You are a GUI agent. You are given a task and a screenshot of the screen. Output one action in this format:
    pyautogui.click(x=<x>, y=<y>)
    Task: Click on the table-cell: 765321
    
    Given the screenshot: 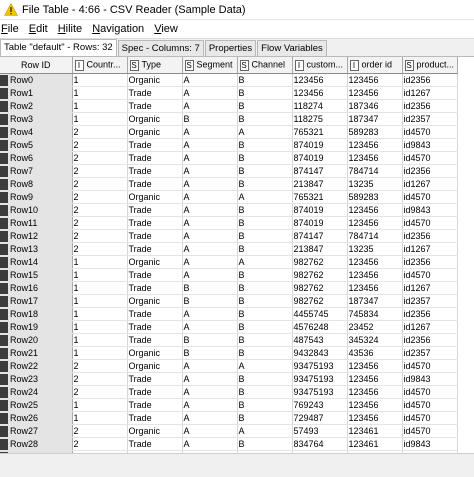 What is the action you would take?
    pyautogui.click(x=320, y=132)
    